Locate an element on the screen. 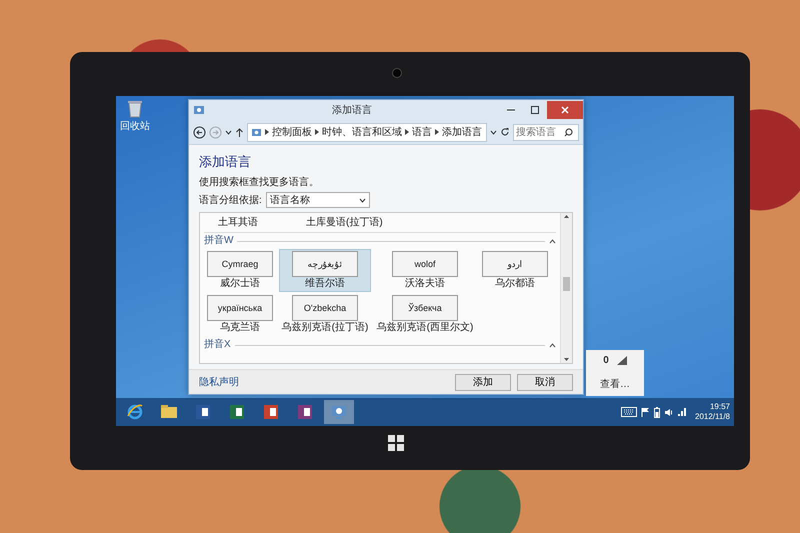  keyboard-icon is located at coordinates (629, 412).